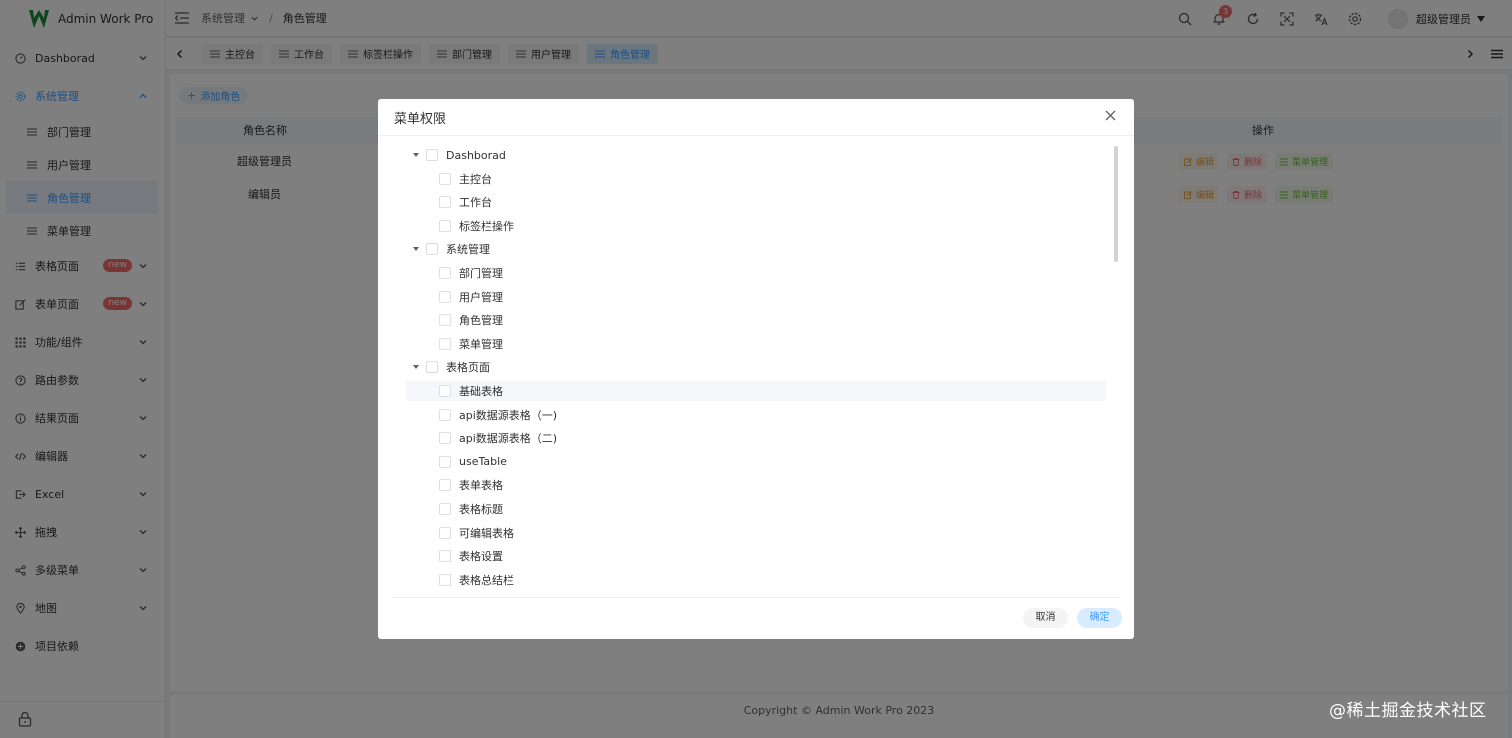  Describe the element at coordinates (756, 556) in the screenshot. I see `tree-node: 表格设置` at that location.